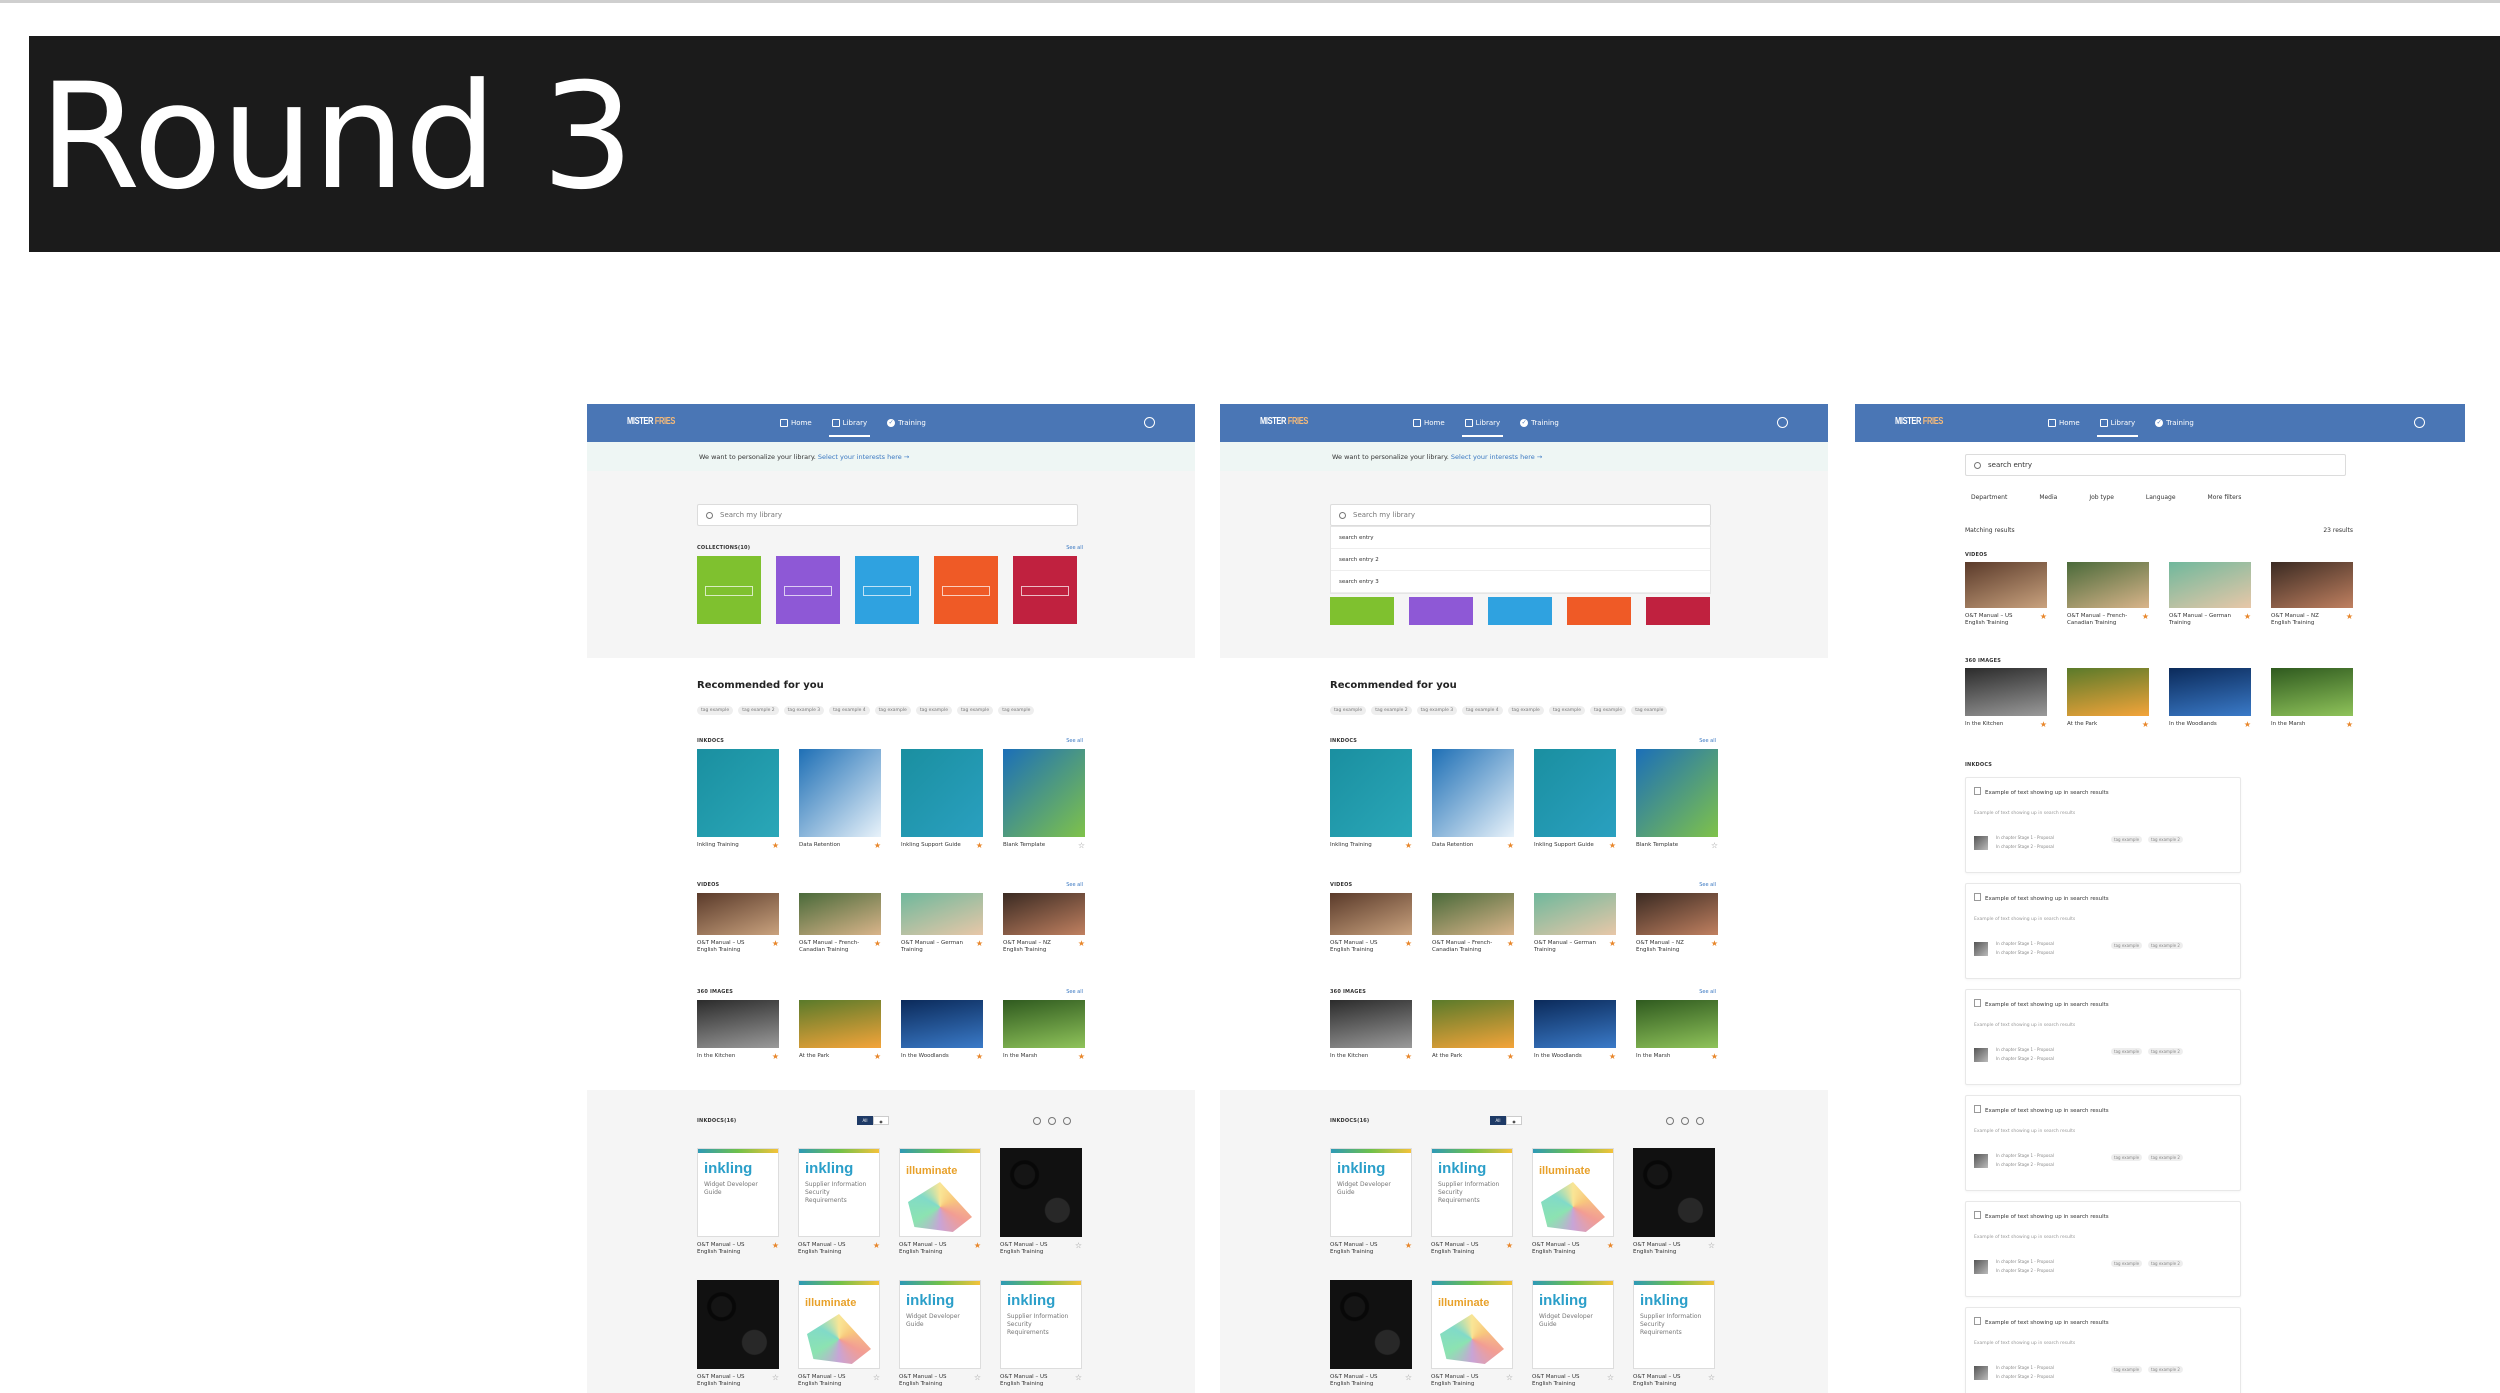 This screenshot has height=1393, width=2500. Describe the element at coordinates (1670, 1121) in the screenshot. I see `grid-icon` at that location.